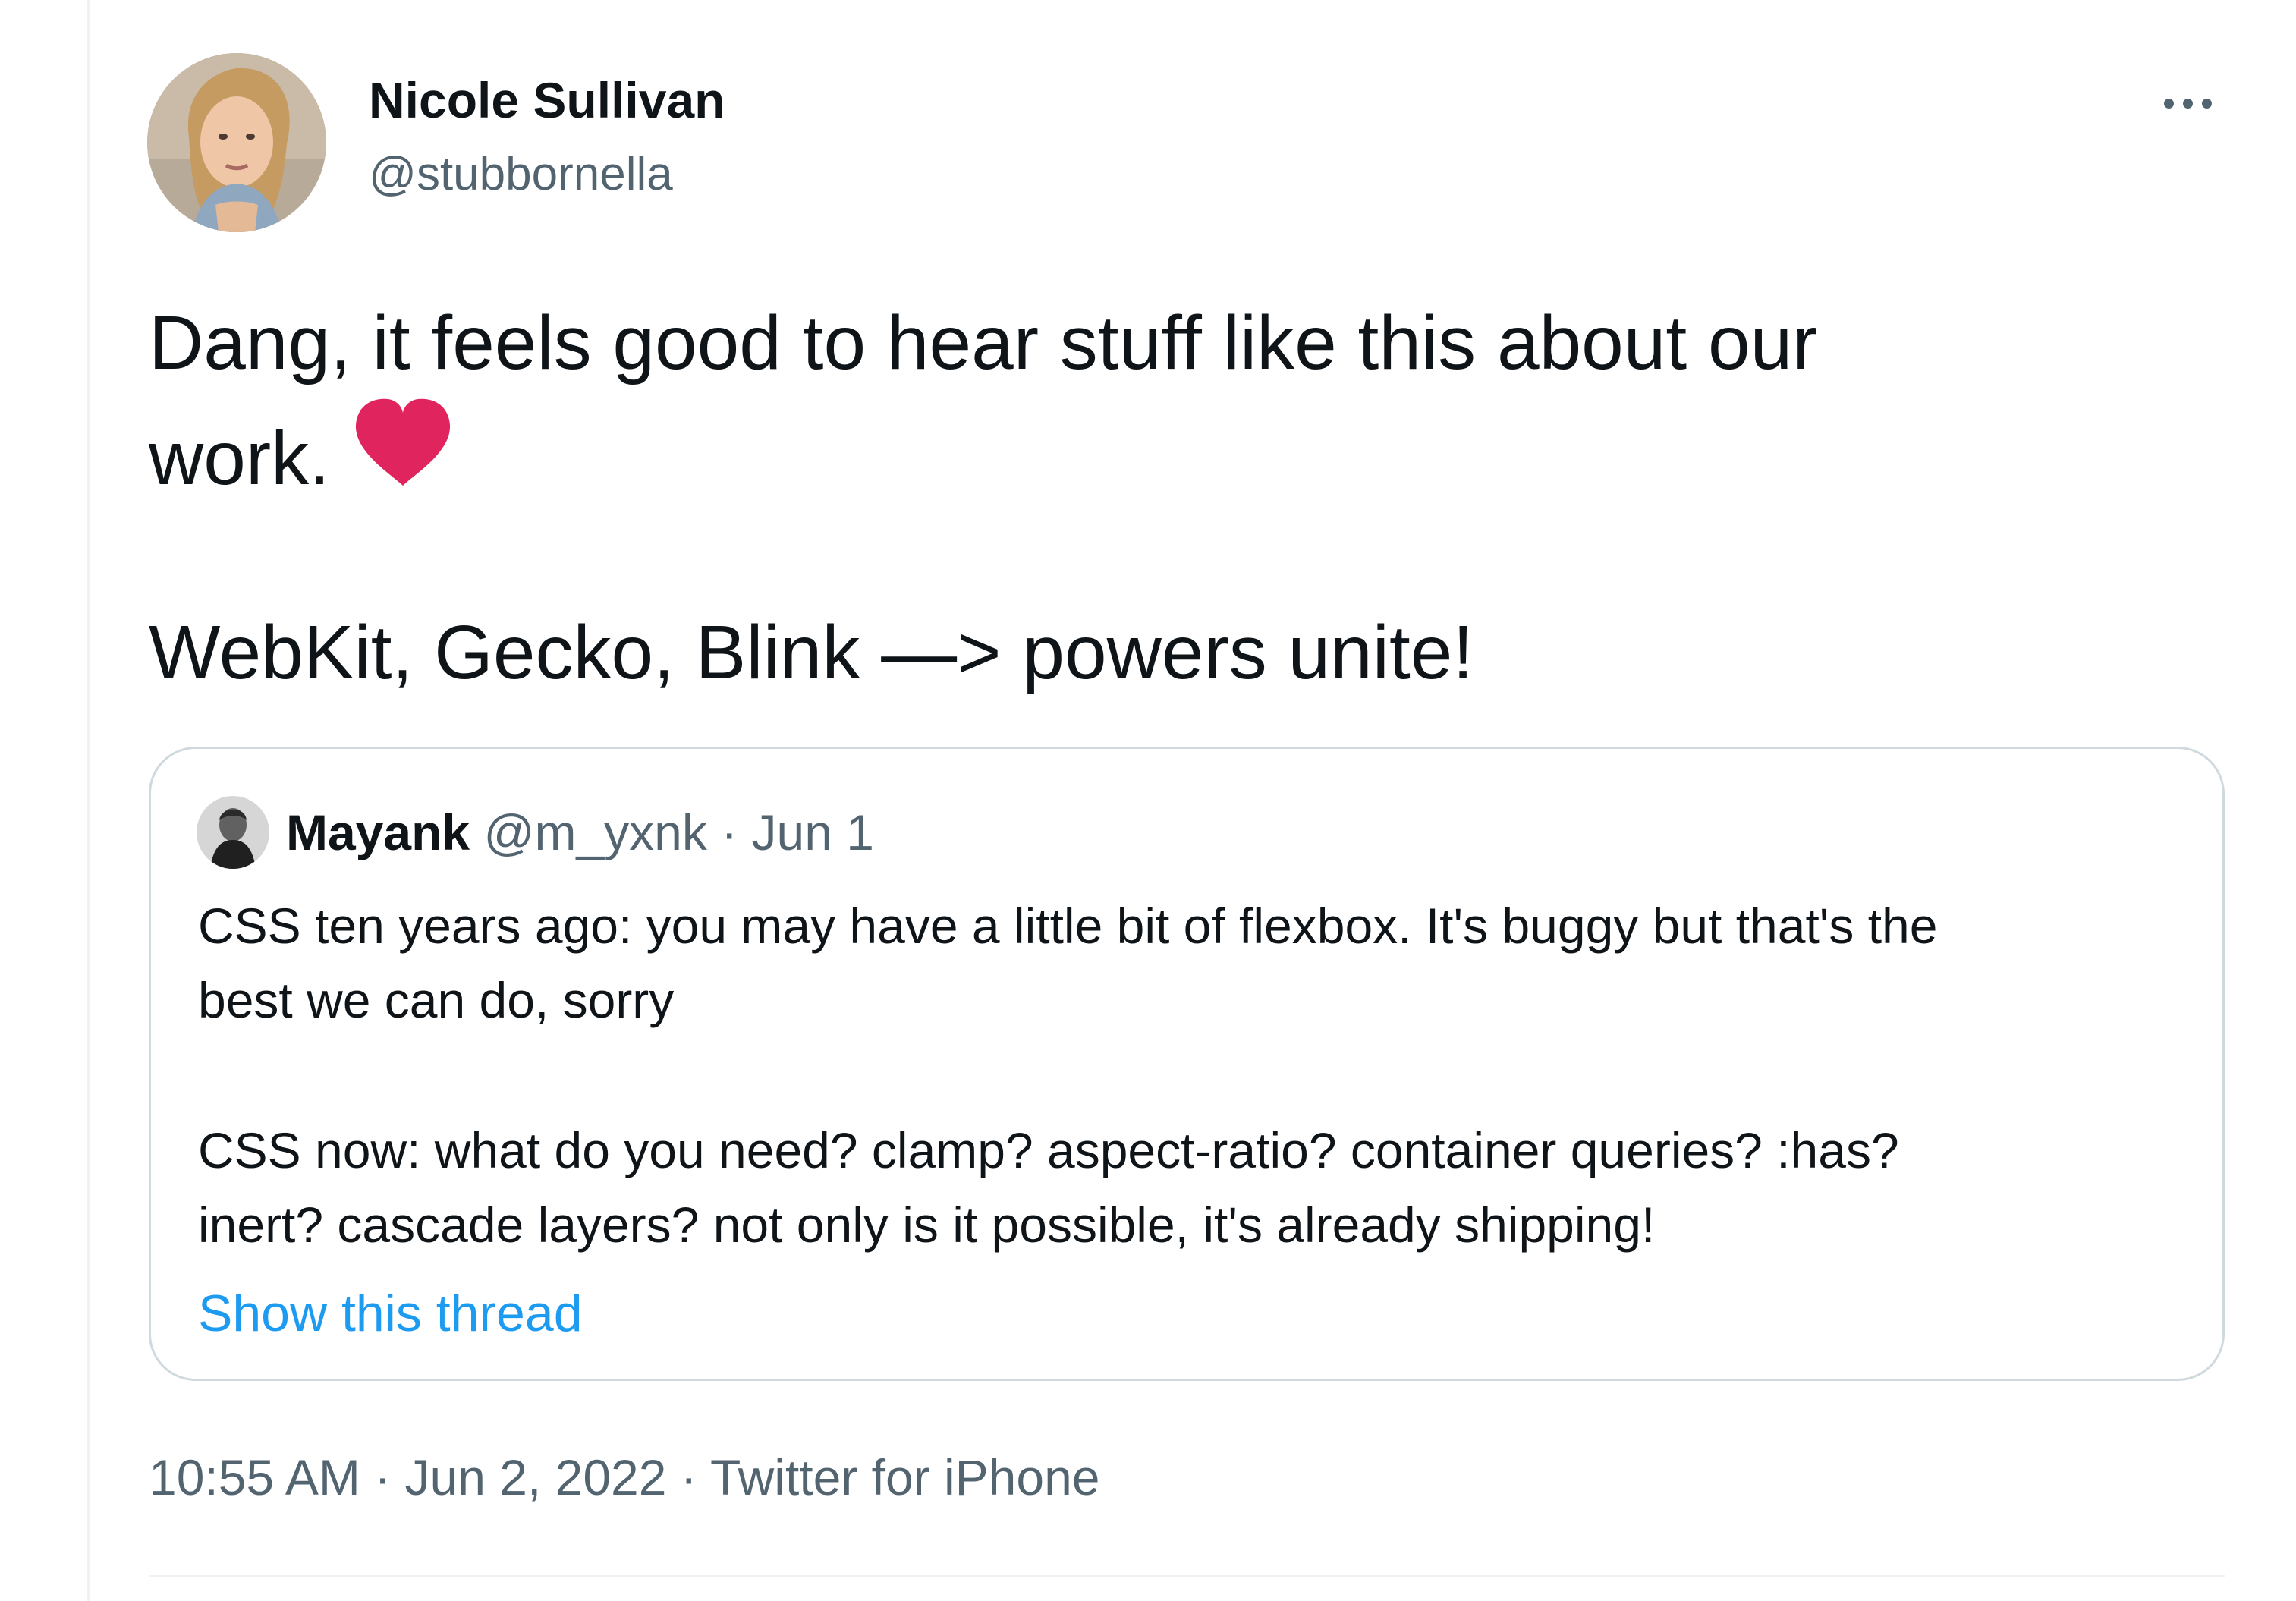 This screenshot has width=2296, height=1601. I want to click on tweet-text-line-2: work., so click(1196, 456).